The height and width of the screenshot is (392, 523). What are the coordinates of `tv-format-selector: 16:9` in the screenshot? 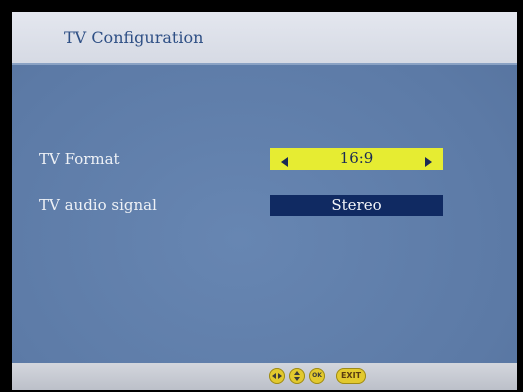 It's located at (356, 159).